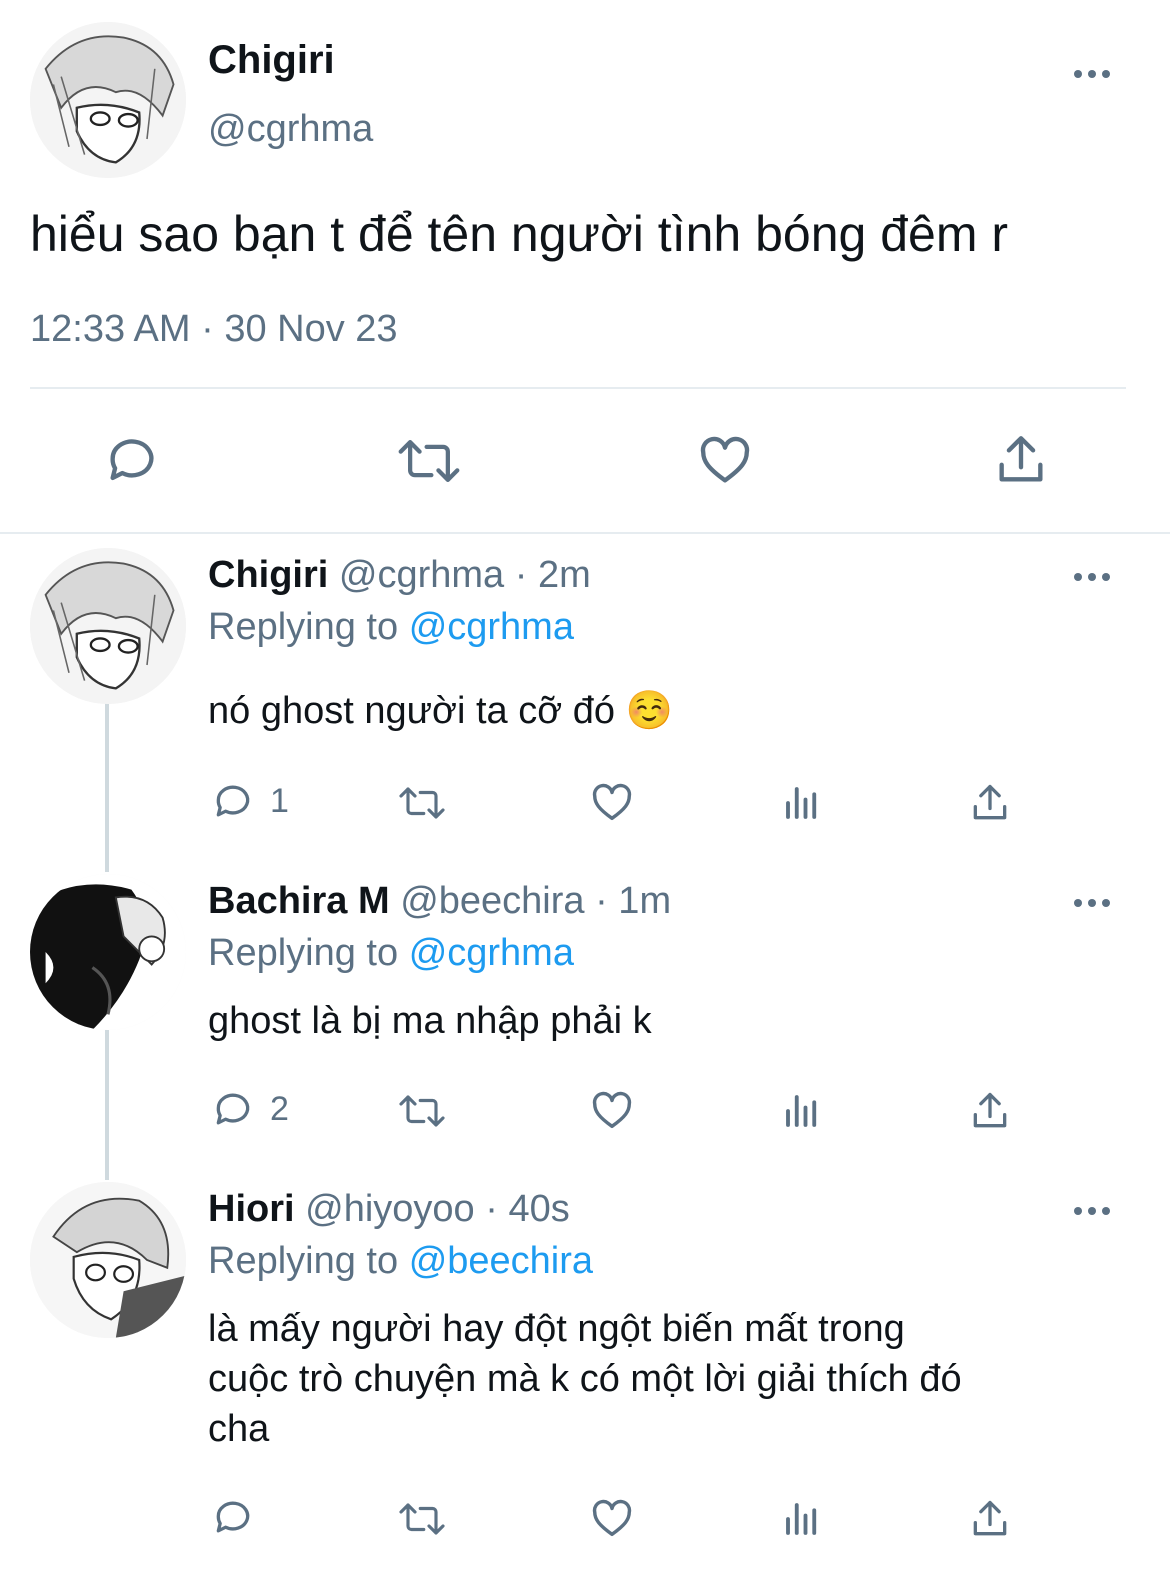 The image size is (1170, 1590). Describe the element at coordinates (251, 1209) in the screenshot. I see `reply-display-name: Hiori` at that location.